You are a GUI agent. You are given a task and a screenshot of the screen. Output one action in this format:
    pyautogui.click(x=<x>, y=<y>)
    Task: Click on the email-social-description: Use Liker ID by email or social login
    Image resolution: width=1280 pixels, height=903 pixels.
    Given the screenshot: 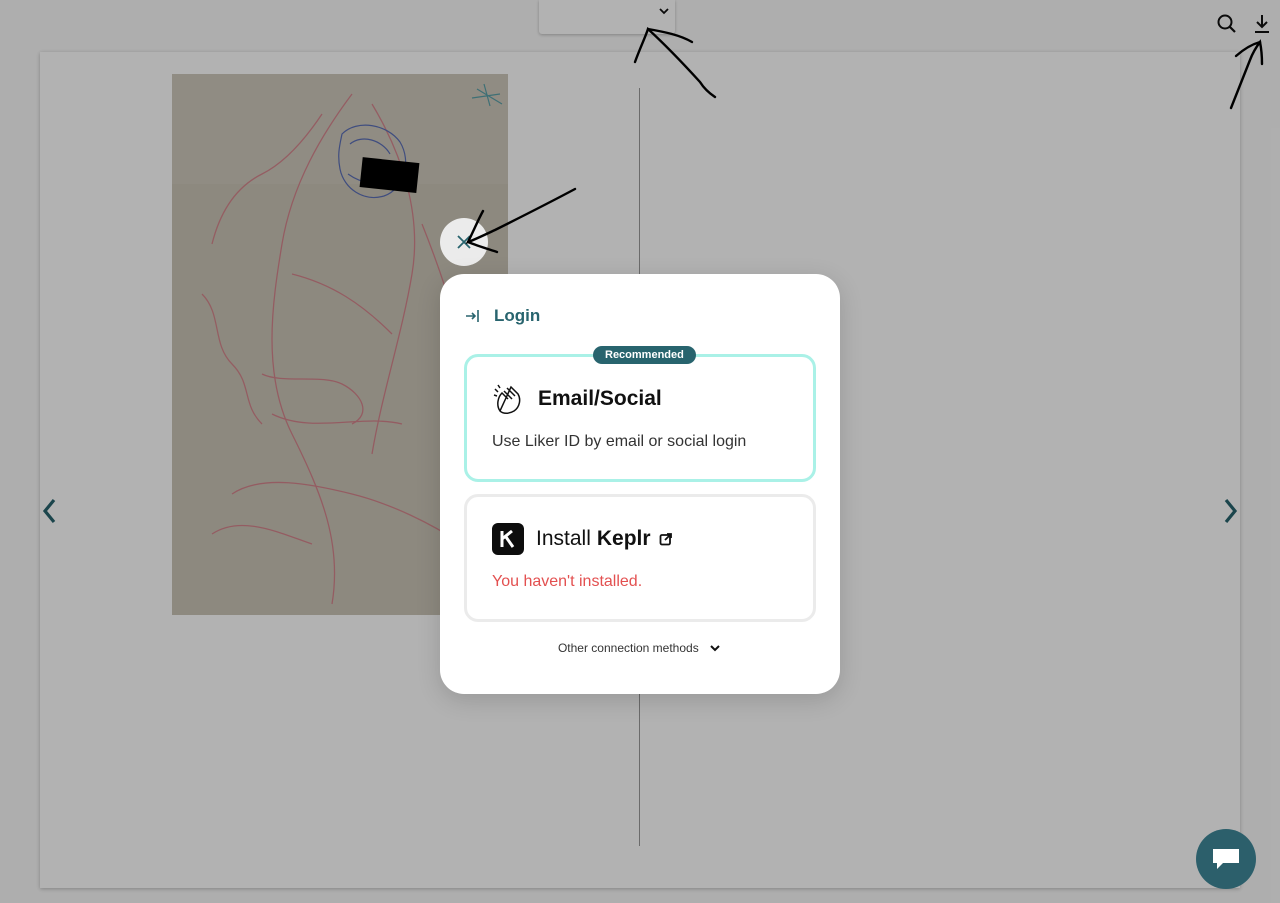 What is the action you would take?
    pyautogui.click(x=619, y=441)
    